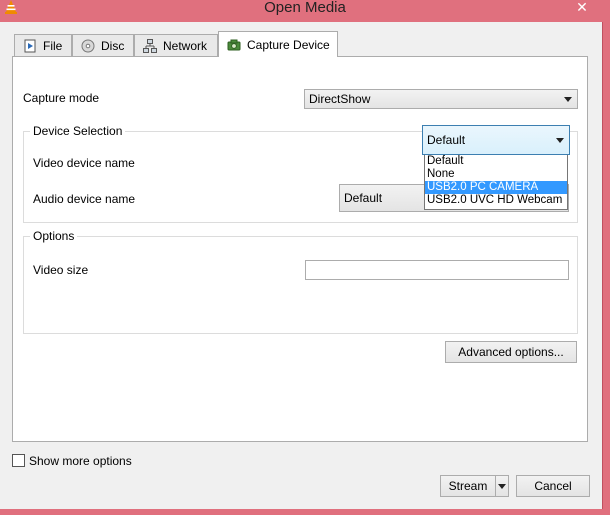 The width and height of the screenshot is (610, 515). Describe the element at coordinates (437, 270) in the screenshot. I see `video-size-input` at that location.